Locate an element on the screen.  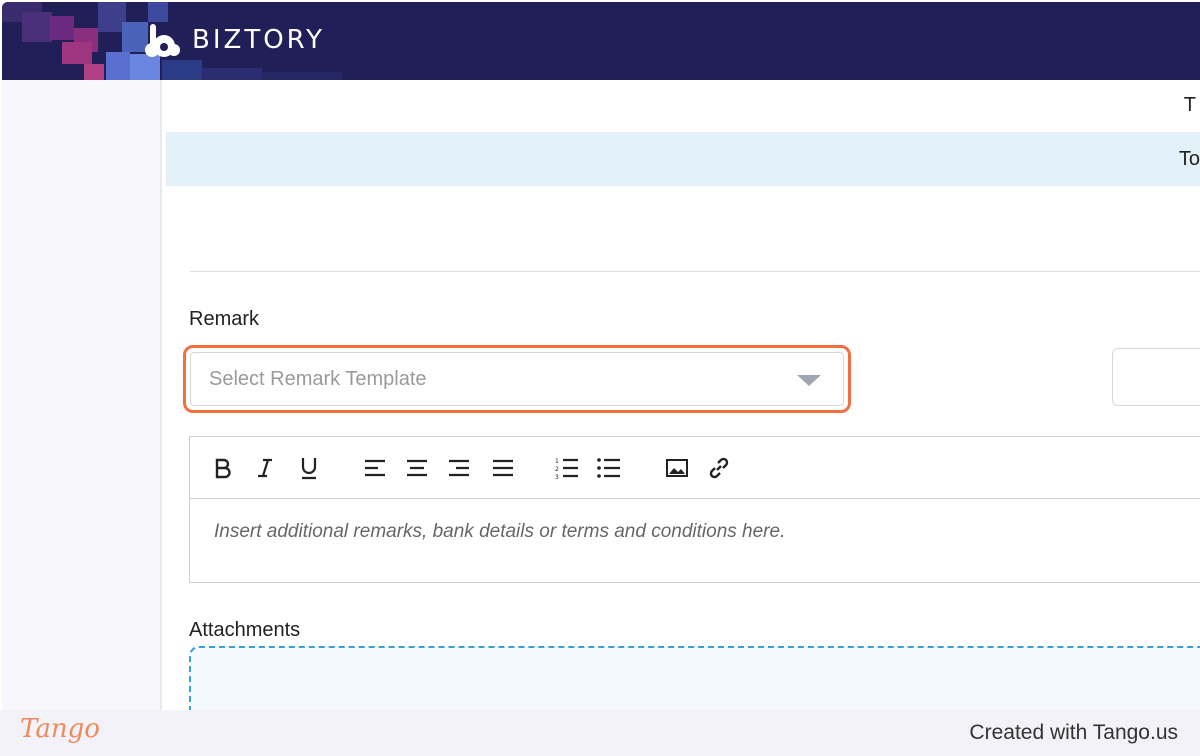
editor-toolbar: 123 is located at coordinates (695, 468).